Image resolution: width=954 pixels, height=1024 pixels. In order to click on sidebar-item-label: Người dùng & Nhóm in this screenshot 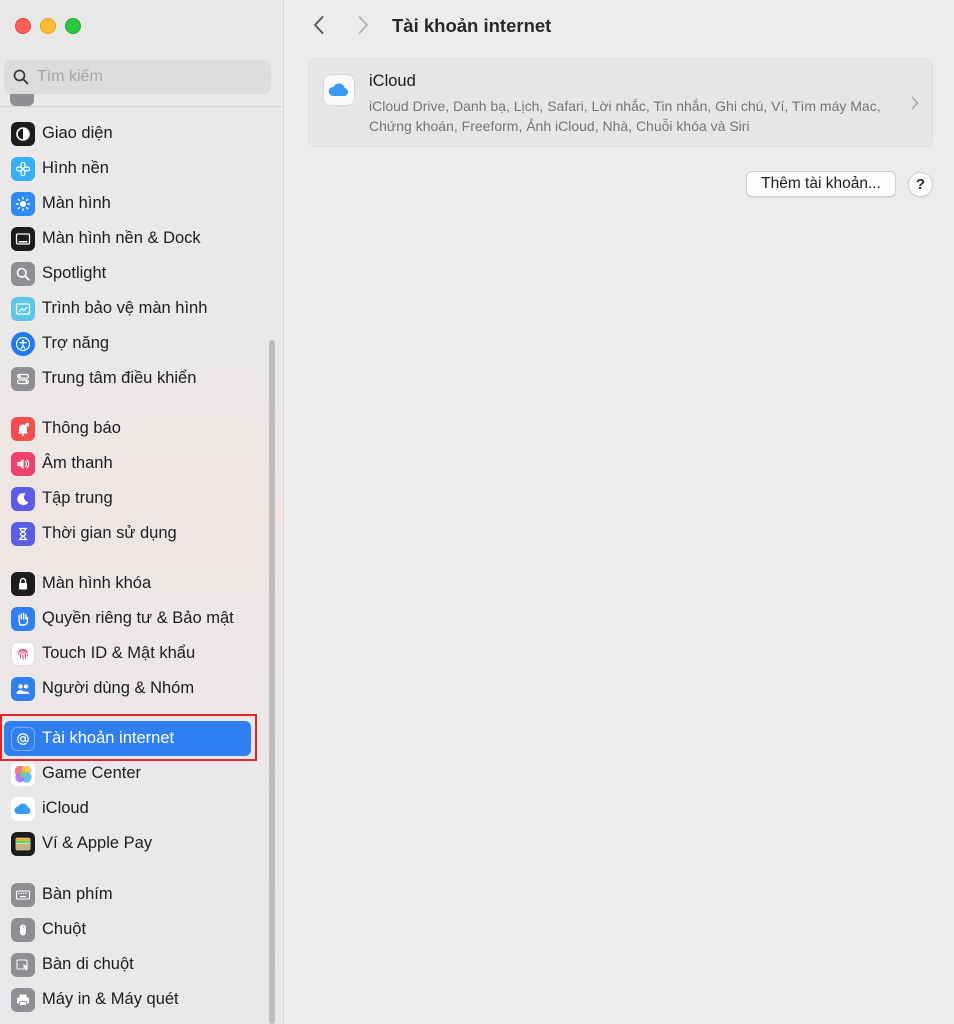, I will do `click(118, 688)`.